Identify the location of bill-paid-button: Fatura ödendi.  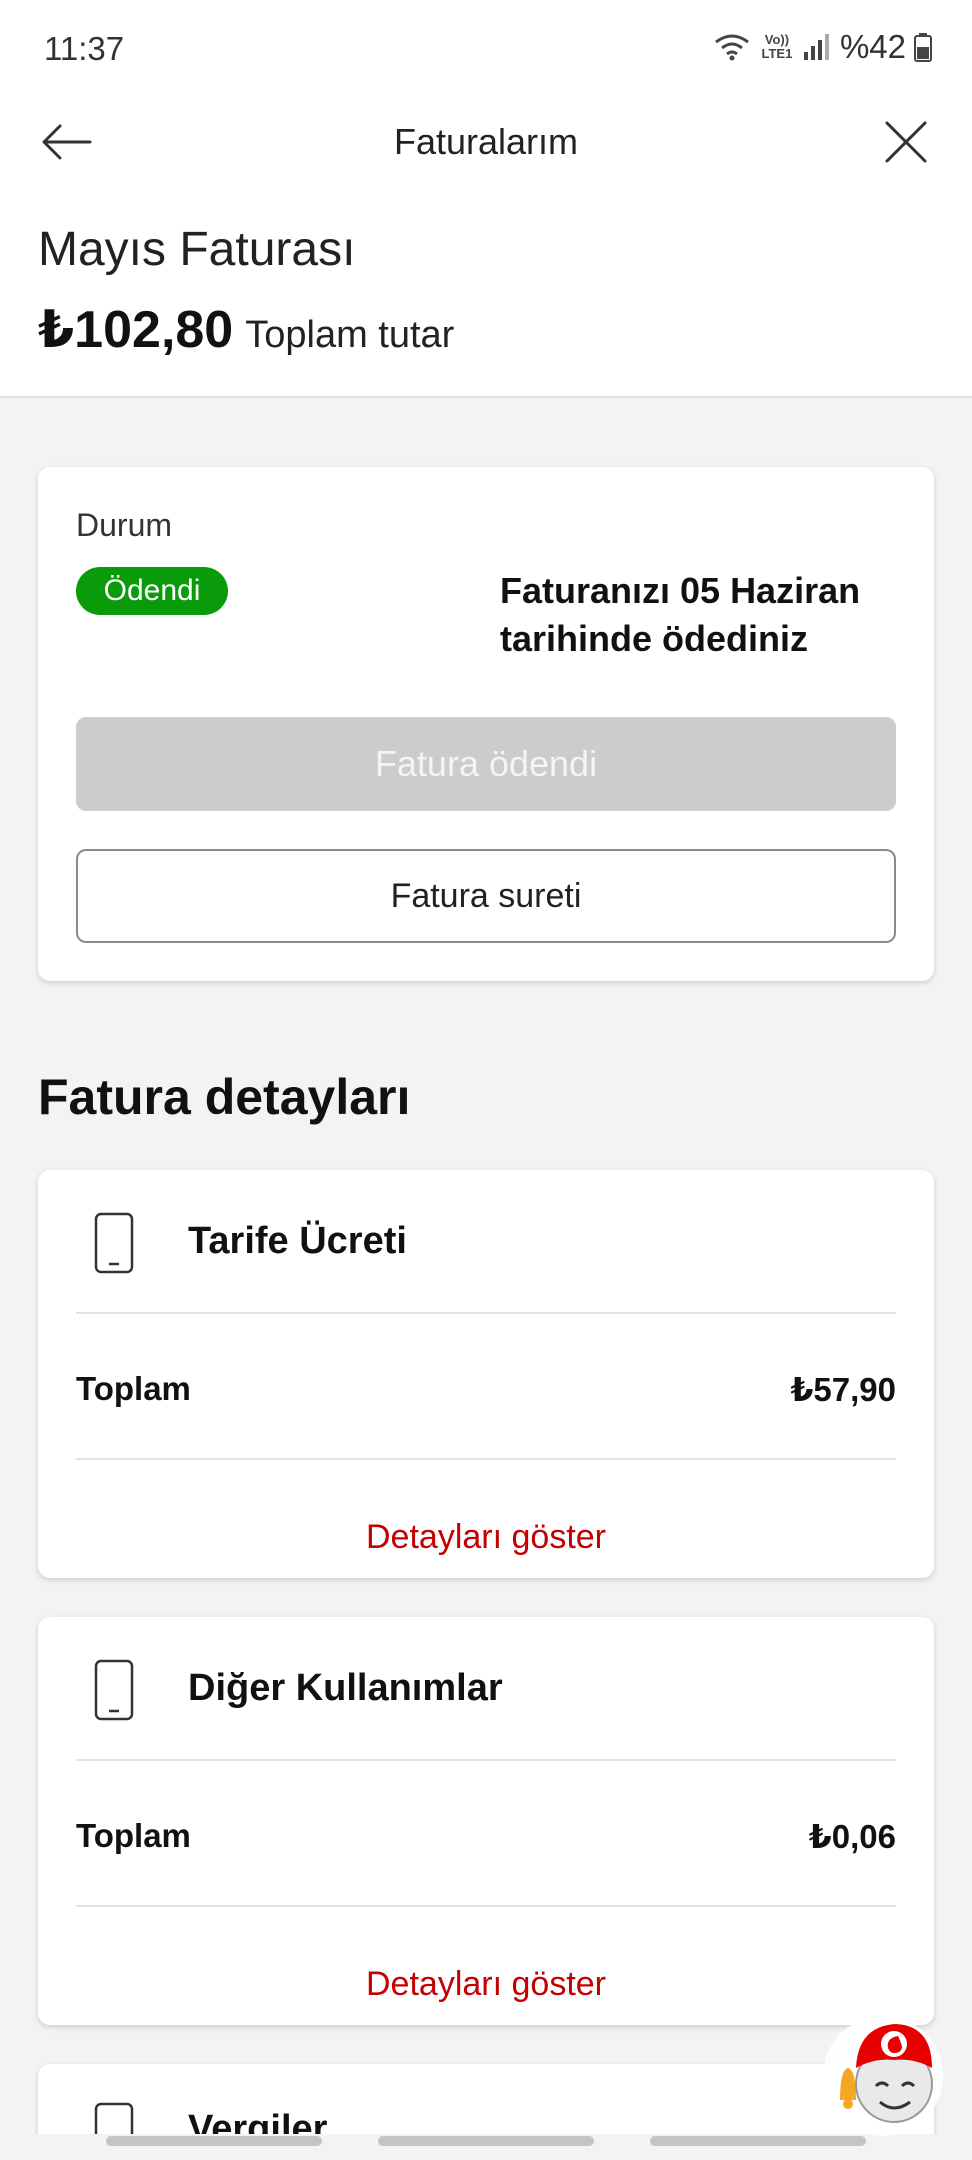
(486, 764).